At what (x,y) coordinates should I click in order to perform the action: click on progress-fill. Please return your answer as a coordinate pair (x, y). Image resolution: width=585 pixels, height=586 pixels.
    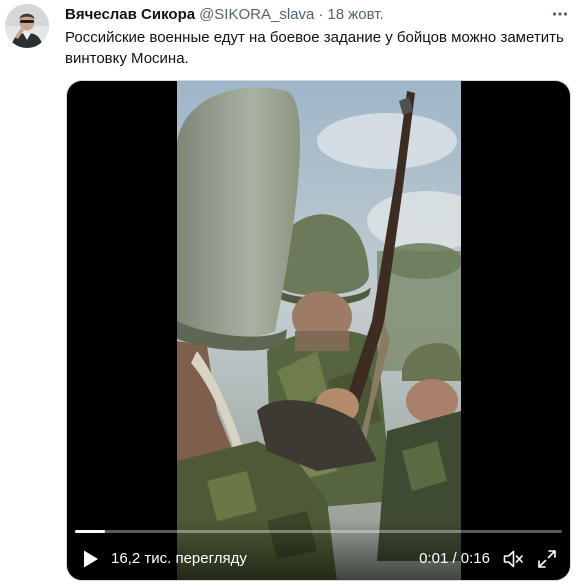
    Looking at the image, I should click on (90, 531).